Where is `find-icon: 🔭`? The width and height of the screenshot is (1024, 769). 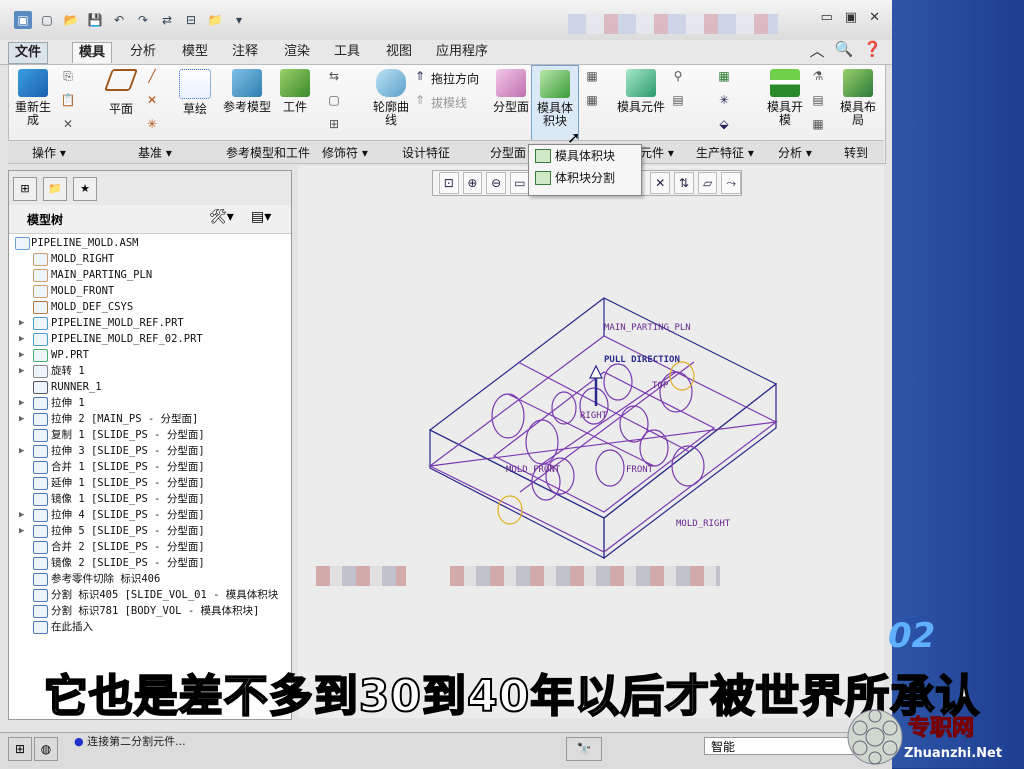 find-icon: 🔭 is located at coordinates (584, 749).